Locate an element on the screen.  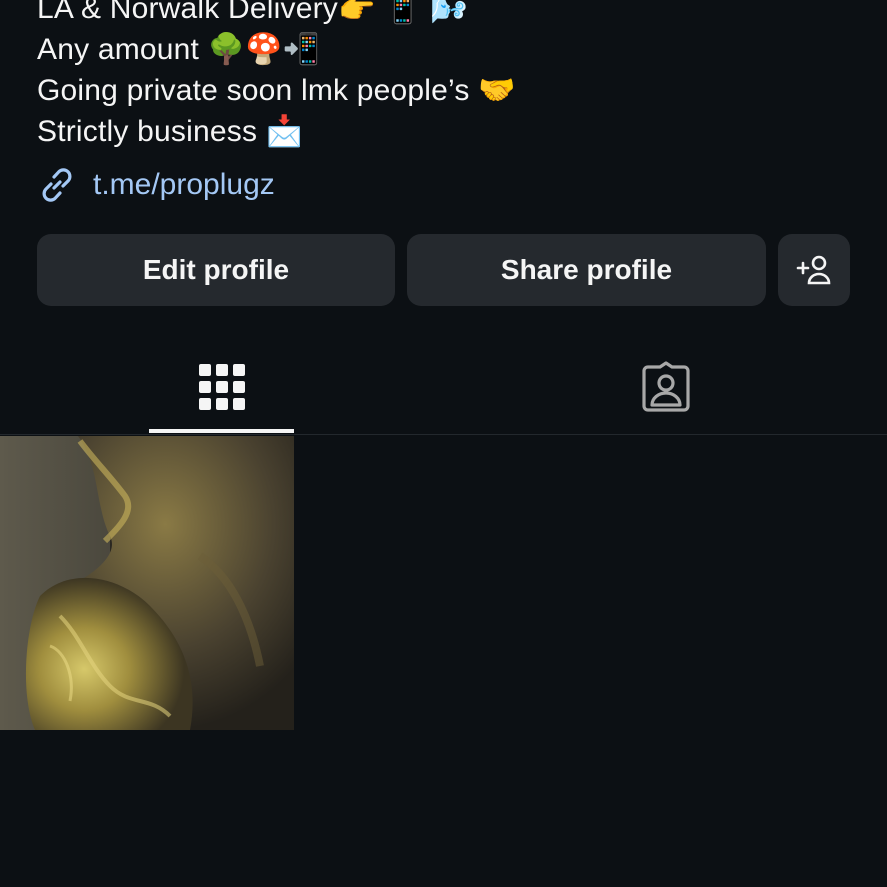
bio-link: t.me/proplugz is located at coordinates (156, 185).